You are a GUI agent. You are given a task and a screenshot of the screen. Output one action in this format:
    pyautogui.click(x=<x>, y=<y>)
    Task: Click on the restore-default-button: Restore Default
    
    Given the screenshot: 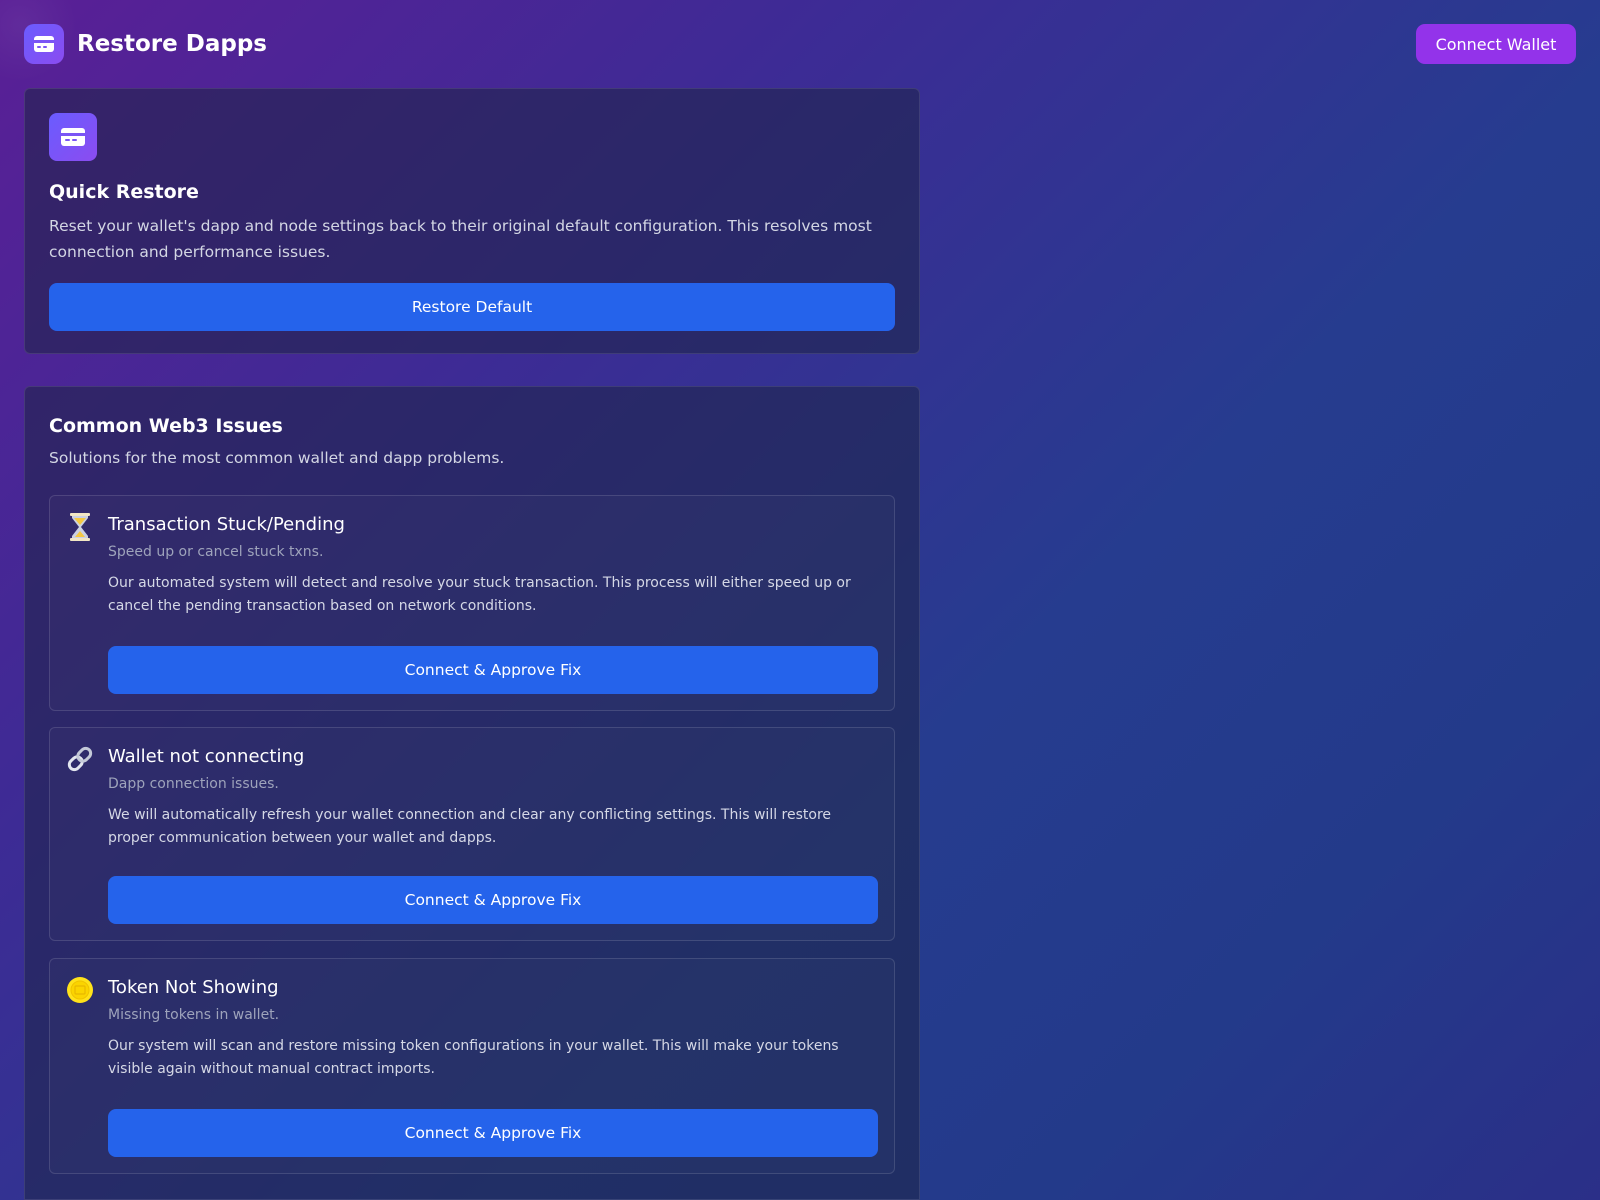 What is the action you would take?
    pyautogui.click(x=472, y=307)
    